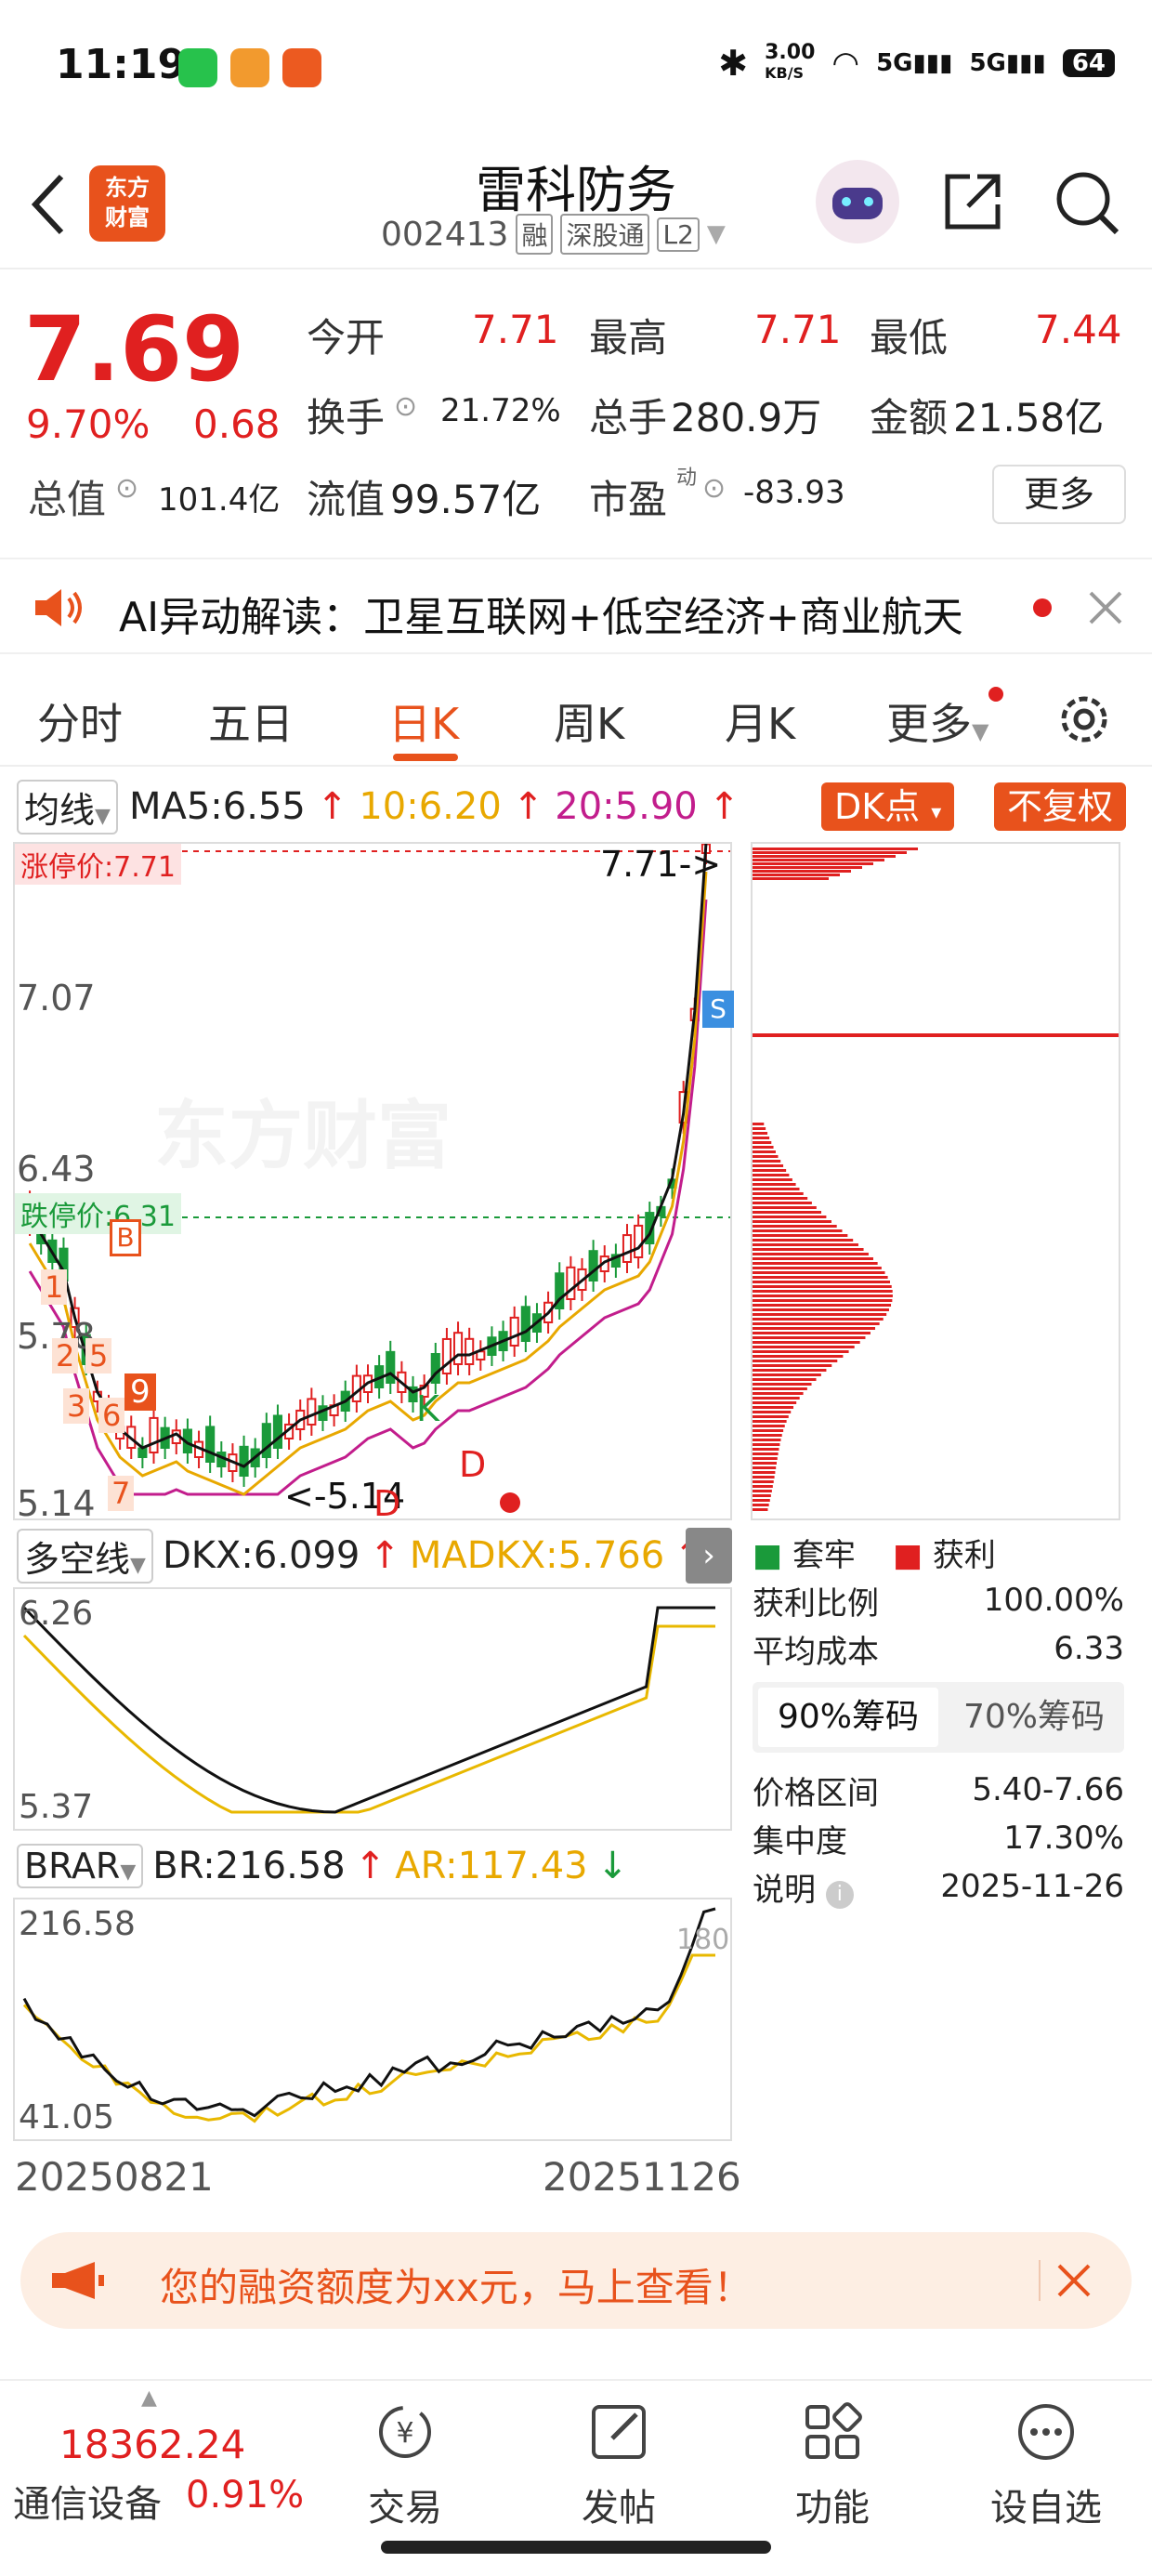 This screenshot has height=2576, width=1152. I want to click on nav-post: 发帖, so click(619, 2465).